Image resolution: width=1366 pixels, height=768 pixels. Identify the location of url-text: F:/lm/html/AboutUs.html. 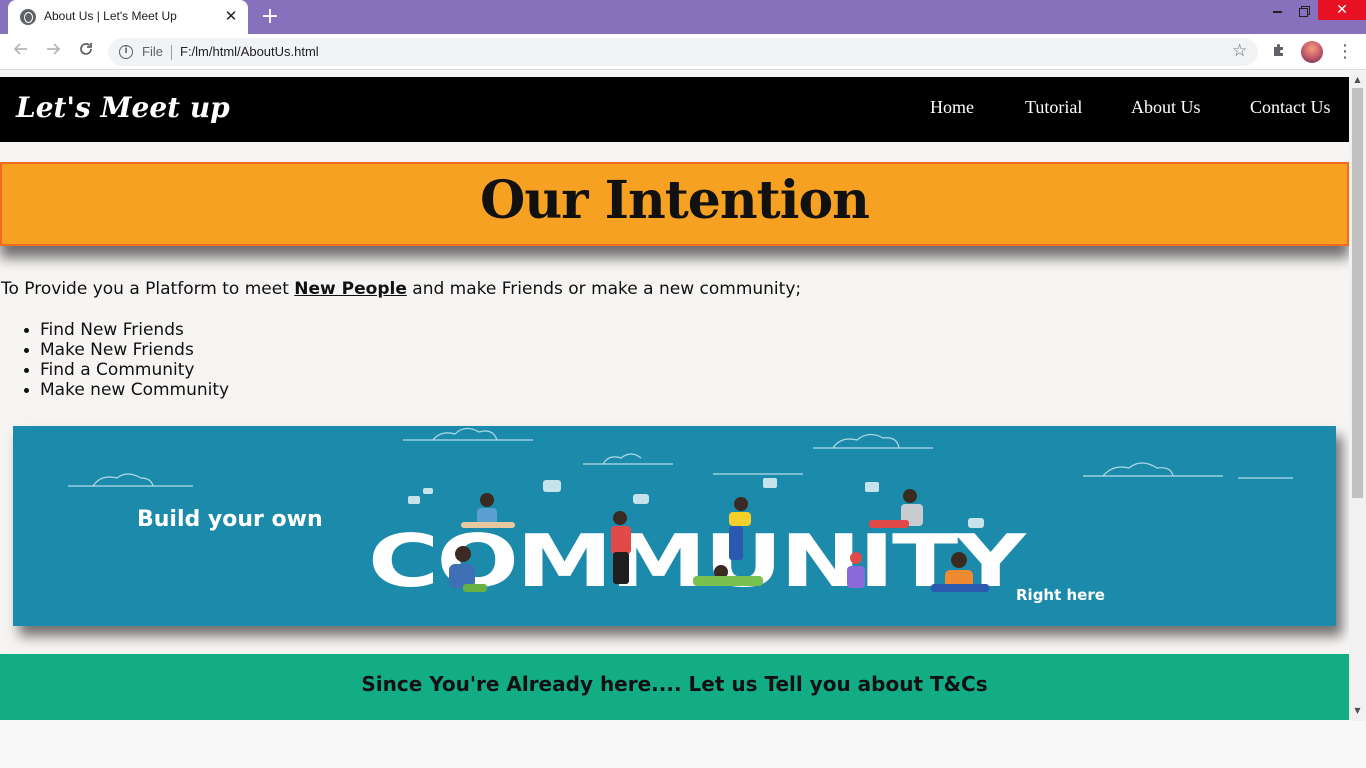
(249, 51).